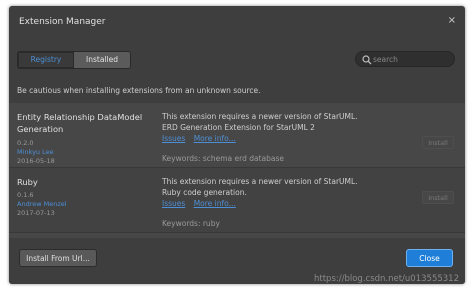 The height and width of the screenshot is (292, 474). What do you see at coordinates (42, 204) in the screenshot?
I see `extension-author: Andrew Menzel` at bounding box center [42, 204].